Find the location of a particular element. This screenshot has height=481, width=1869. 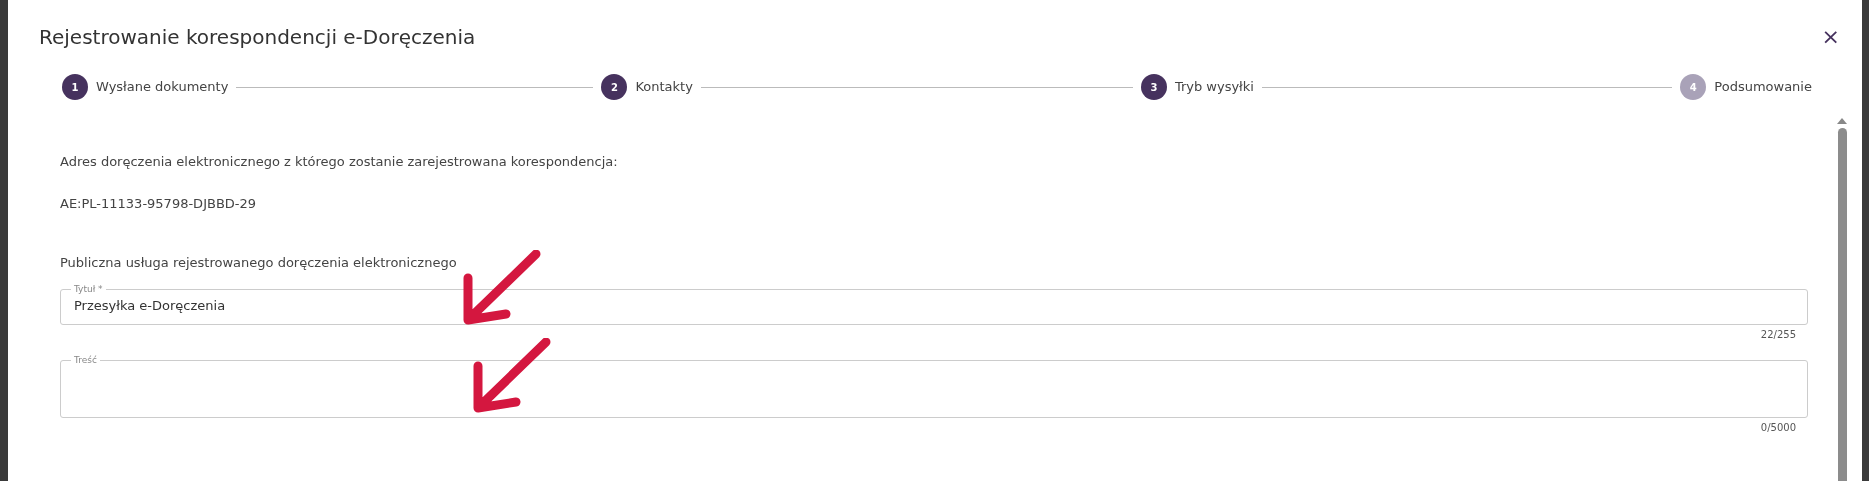

character-counter: 22/255 is located at coordinates (1778, 334).